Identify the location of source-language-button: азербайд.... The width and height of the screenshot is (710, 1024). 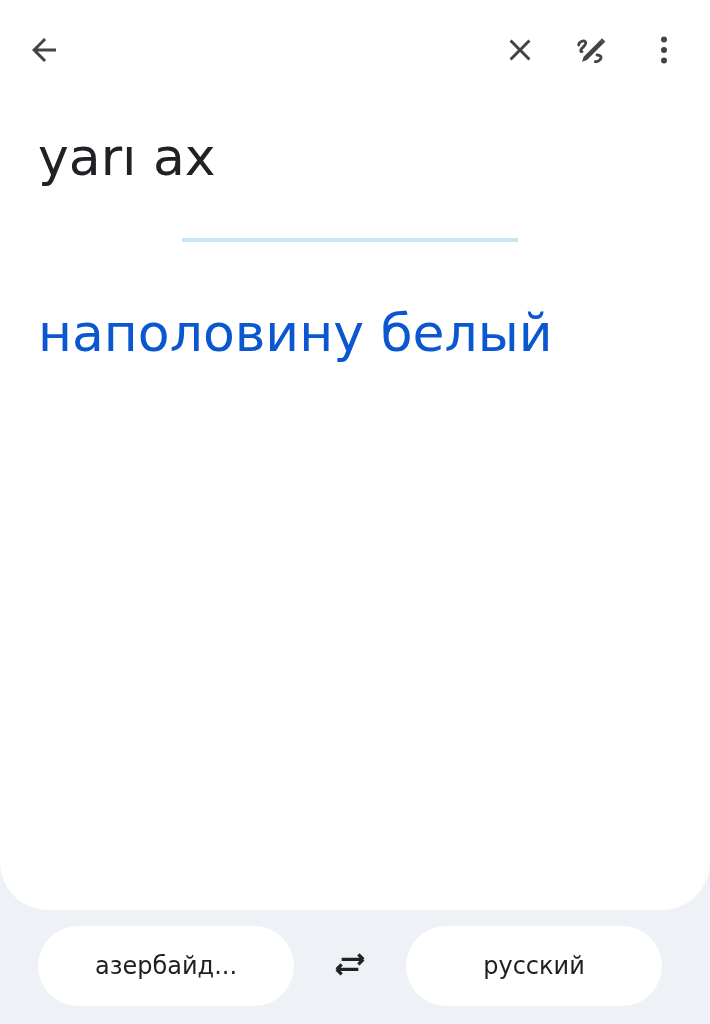
(166, 966).